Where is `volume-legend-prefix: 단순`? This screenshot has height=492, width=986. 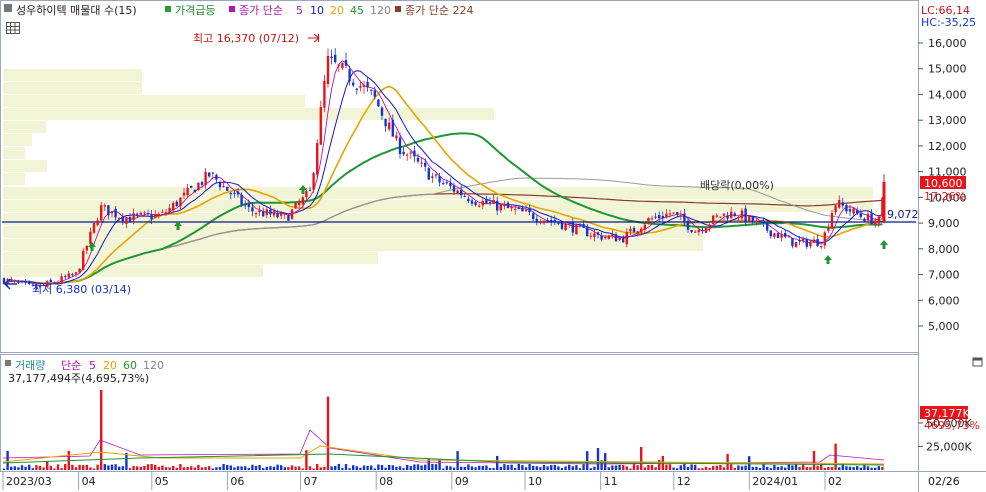 volume-legend-prefix: 단순 is located at coordinates (71, 365).